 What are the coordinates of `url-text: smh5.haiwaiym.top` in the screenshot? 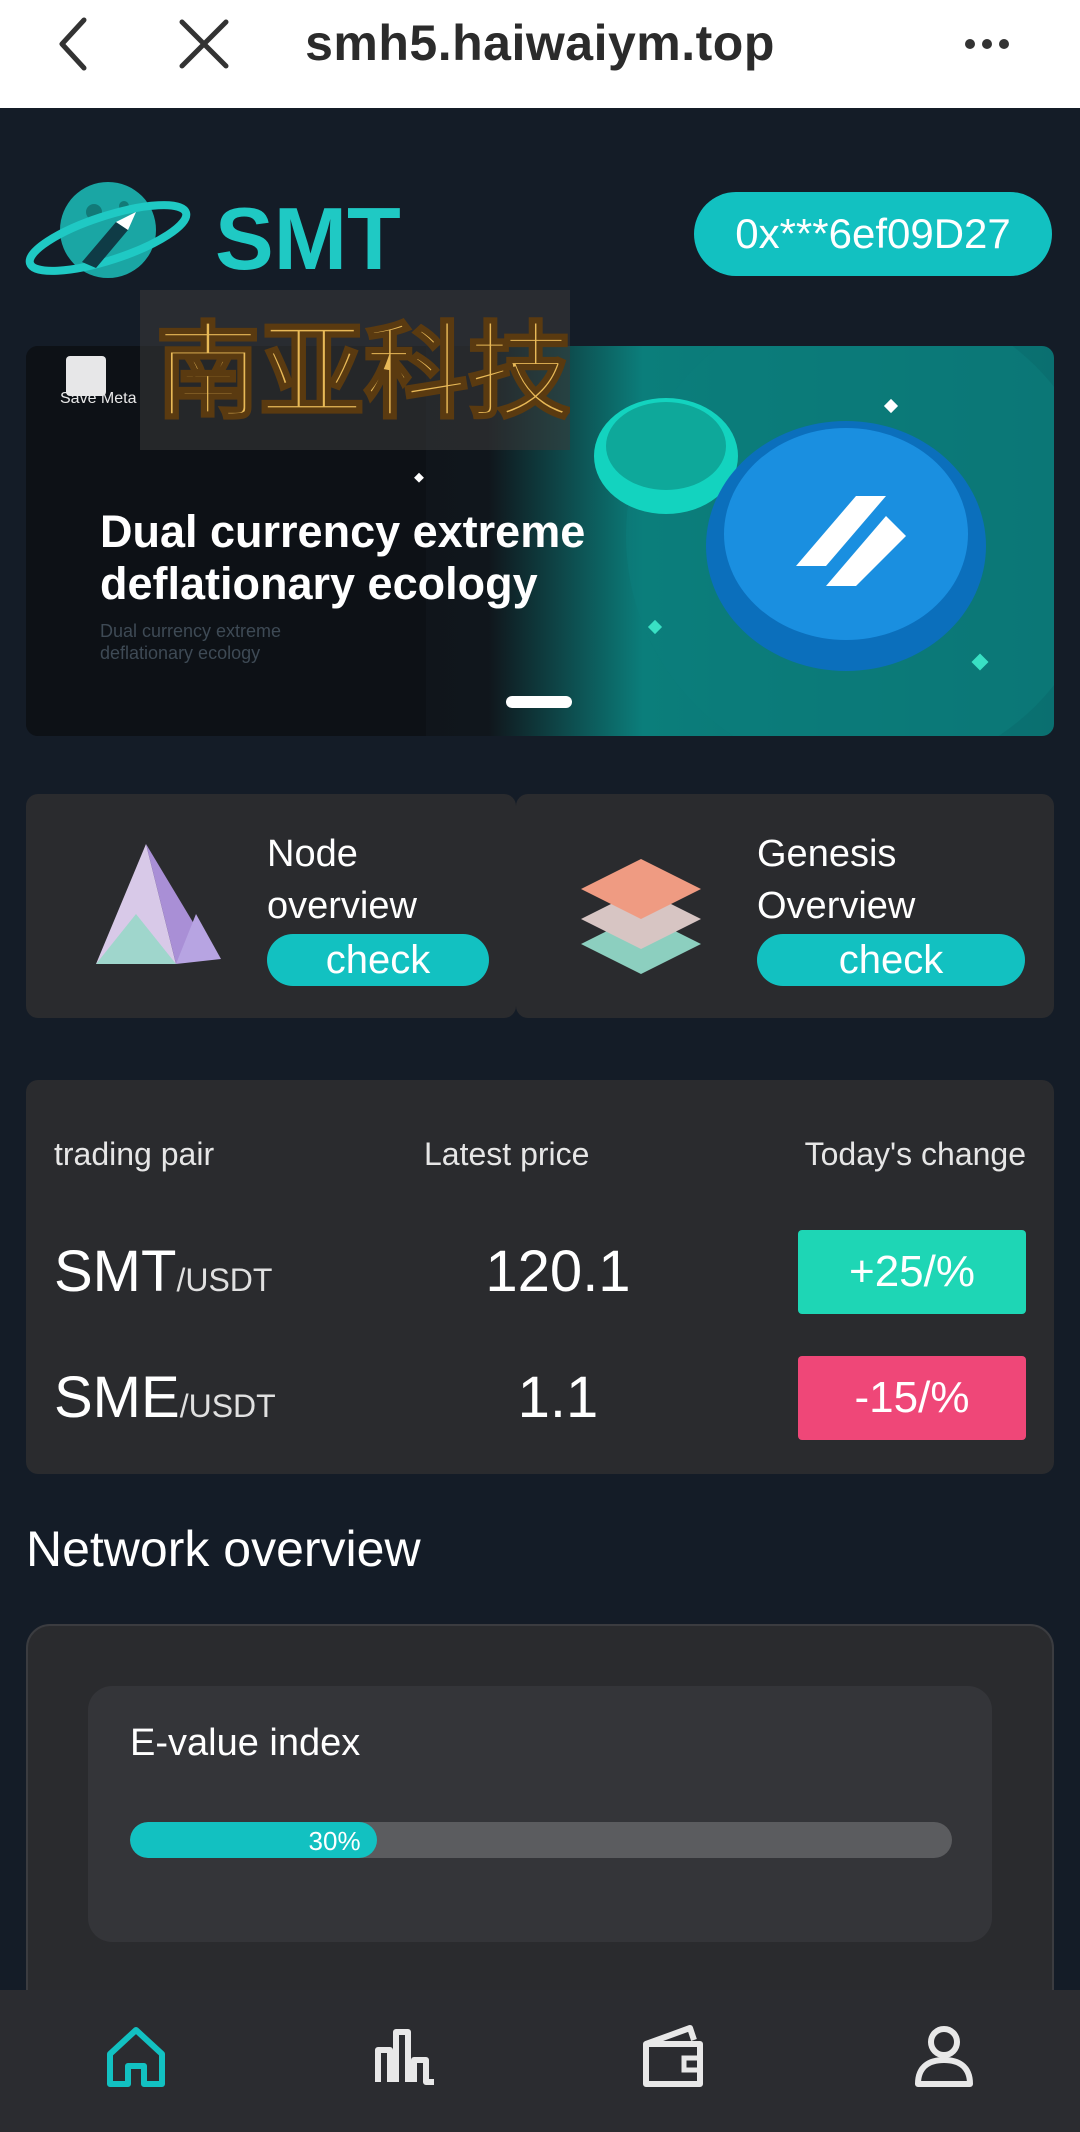 It's located at (540, 43).